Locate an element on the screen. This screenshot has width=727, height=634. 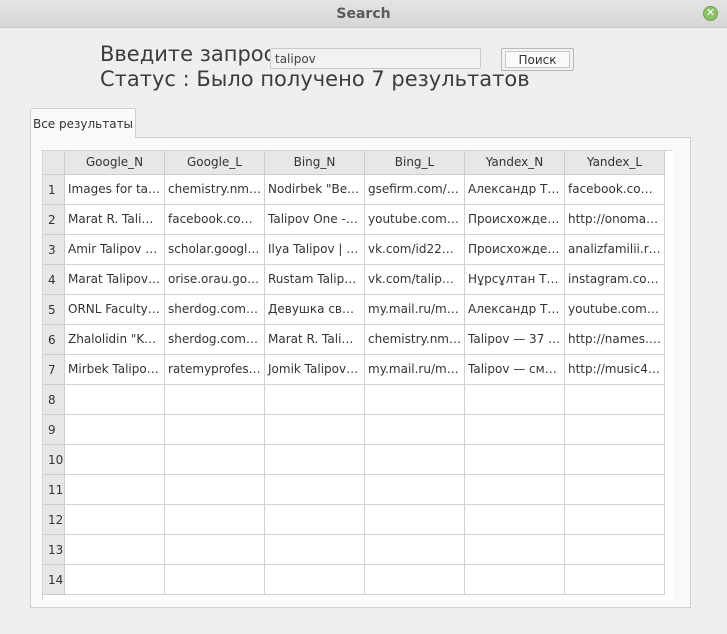
search-input is located at coordinates (375, 58).